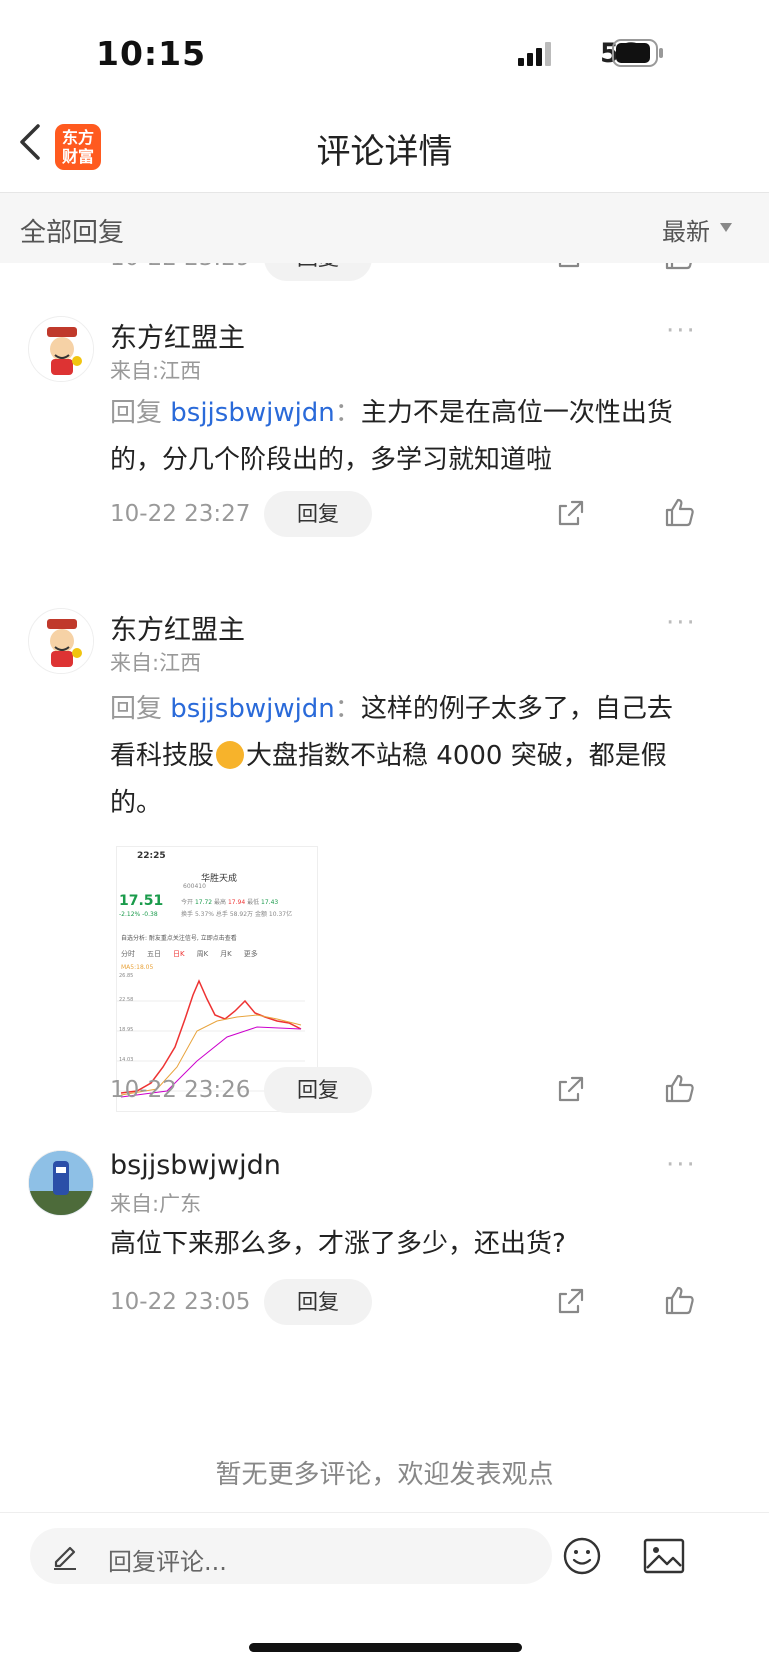  I want to click on emoji-button-icon, so click(582, 1556).